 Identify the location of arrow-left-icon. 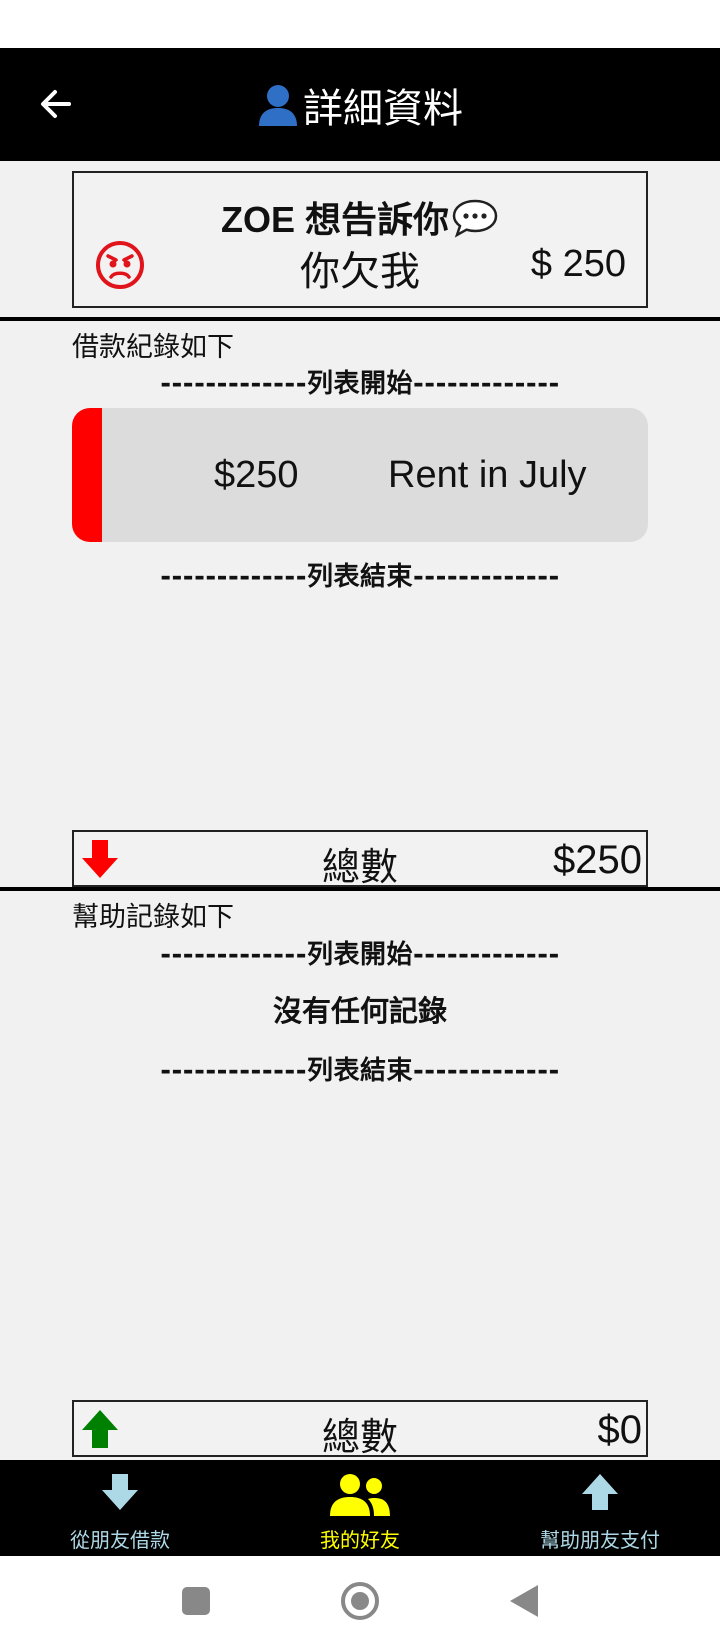
(56, 104).